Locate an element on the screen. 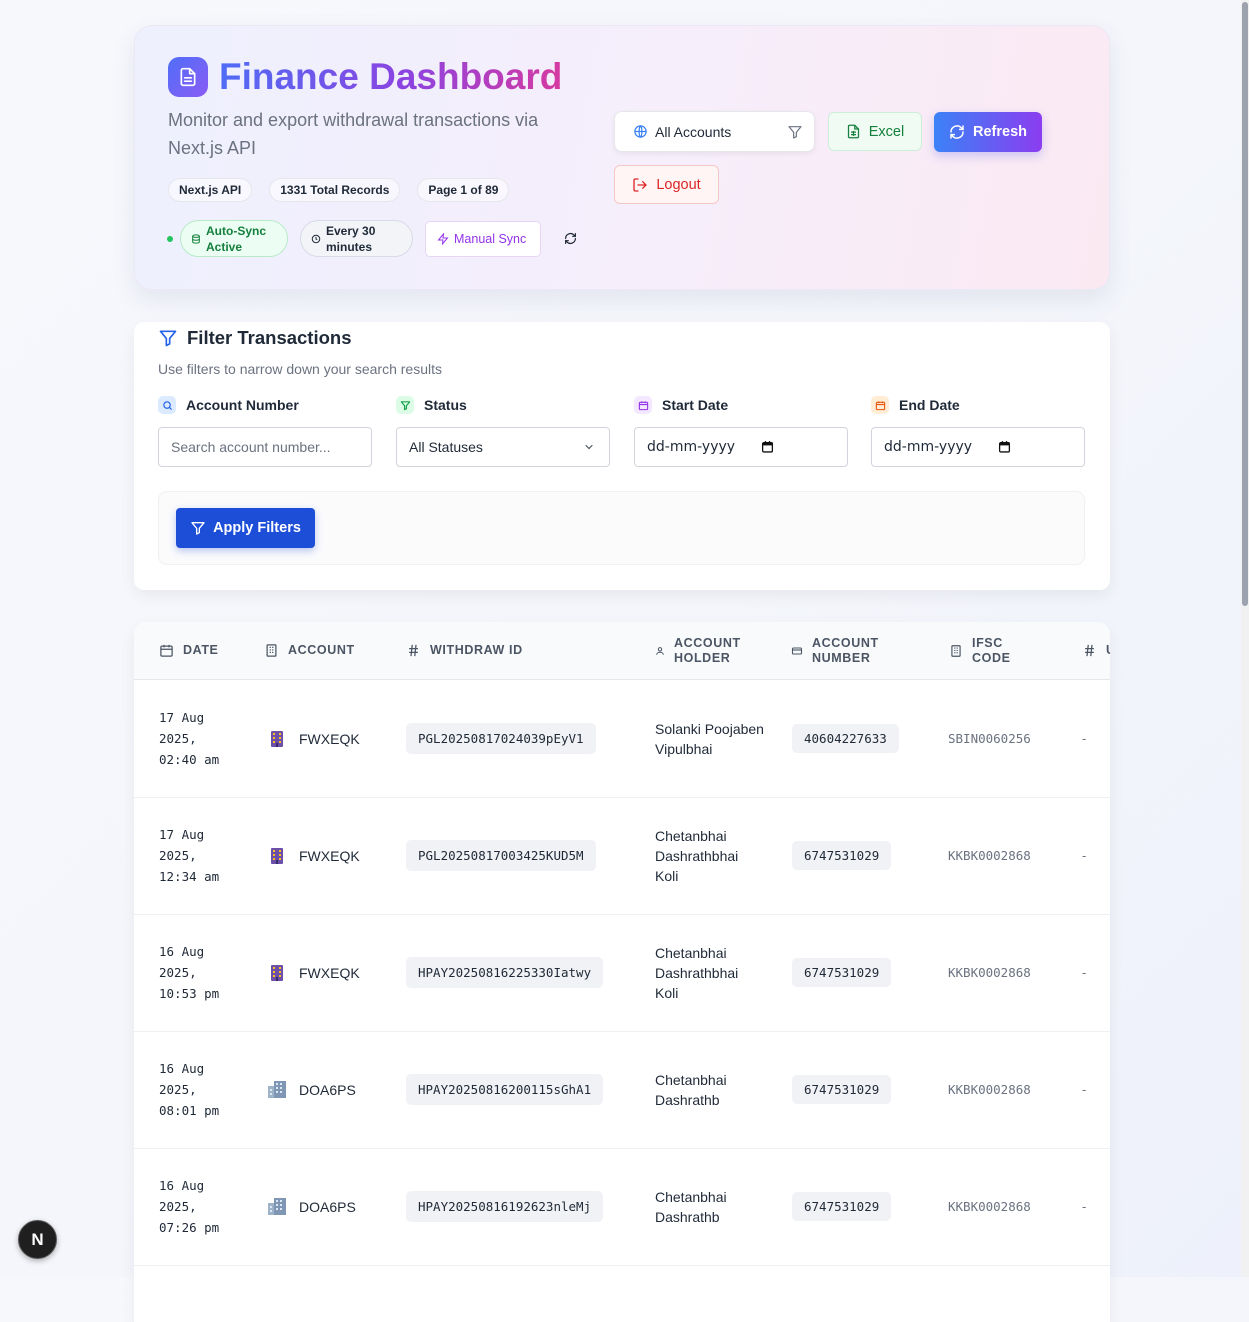 The width and height of the screenshot is (1249, 1322). cell-withdraw-id: PGL20250817024039pEyV1 is located at coordinates (501, 738).